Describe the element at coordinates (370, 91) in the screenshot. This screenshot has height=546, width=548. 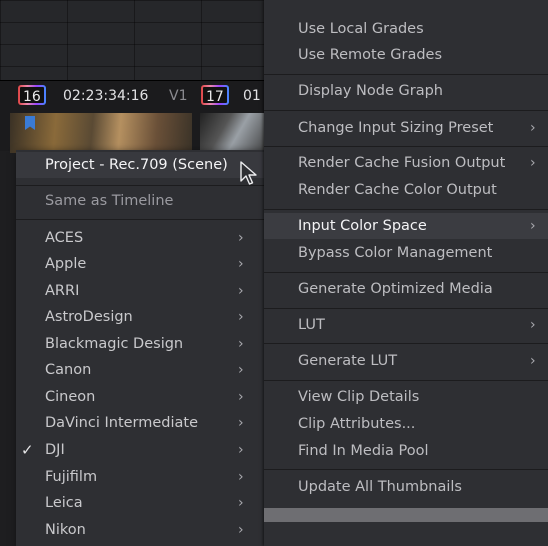
I see `menu-item-label: Display Node Graph` at that location.